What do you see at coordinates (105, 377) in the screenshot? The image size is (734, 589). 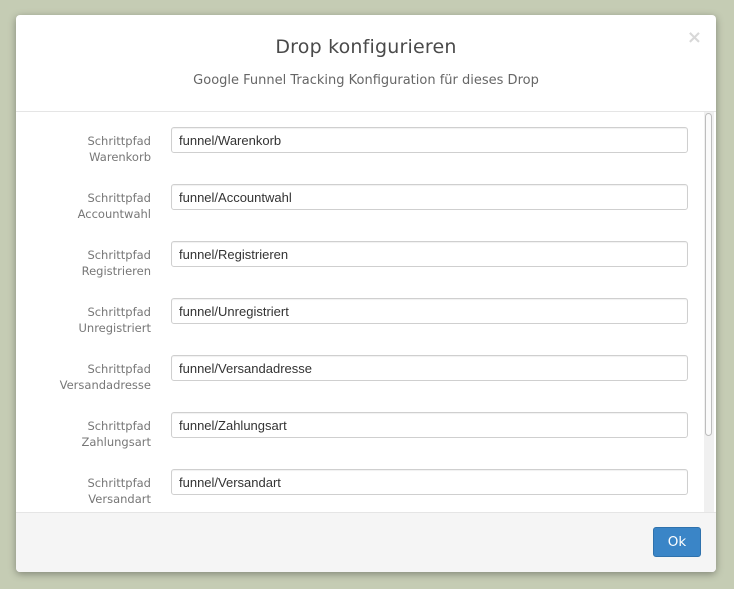 I see `field-label-versandadresse: Schrittpfad Versandadresse` at bounding box center [105, 377].